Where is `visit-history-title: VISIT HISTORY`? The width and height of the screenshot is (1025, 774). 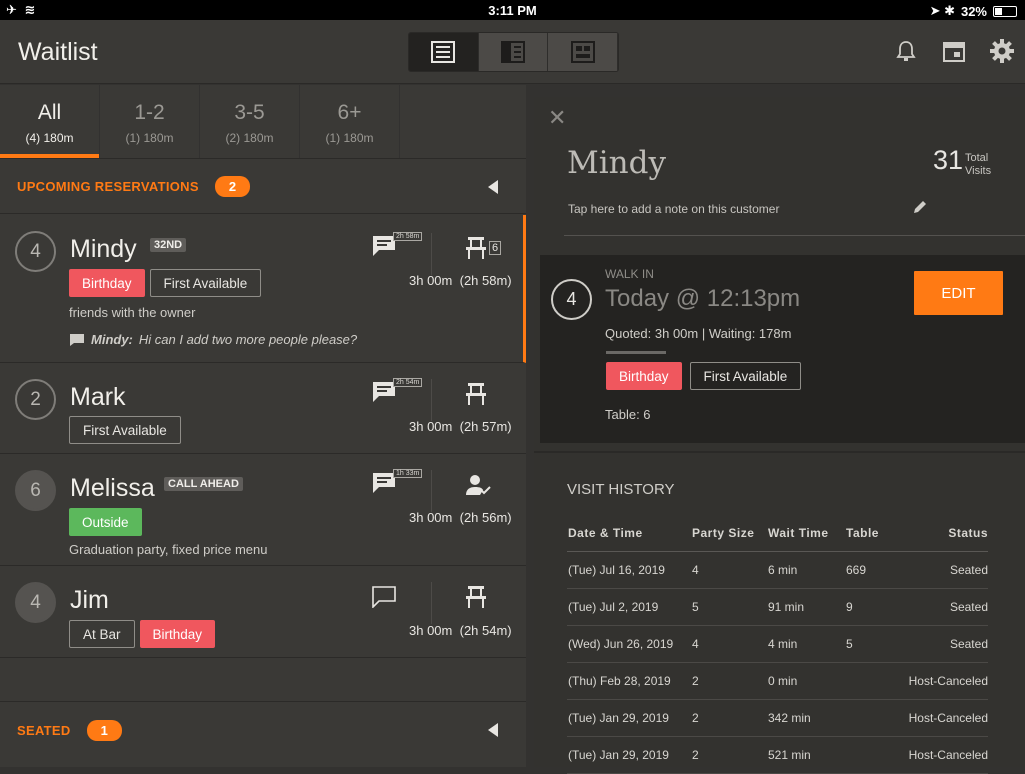 visit-history-title: VISIT HISTORY is located at coordinates (621, 489).